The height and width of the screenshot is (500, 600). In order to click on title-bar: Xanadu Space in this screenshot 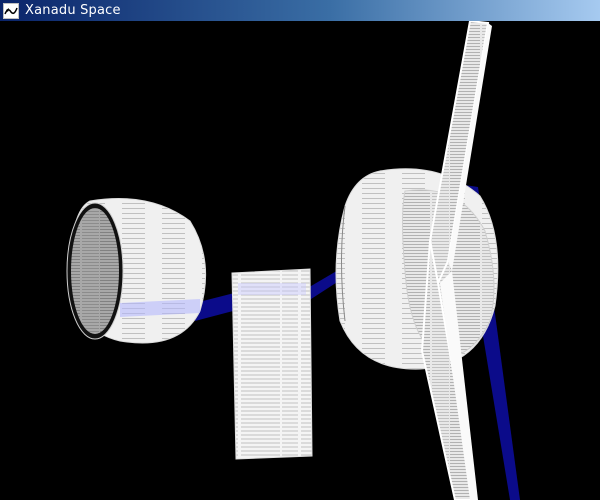, I will do `click(300, 10)`.